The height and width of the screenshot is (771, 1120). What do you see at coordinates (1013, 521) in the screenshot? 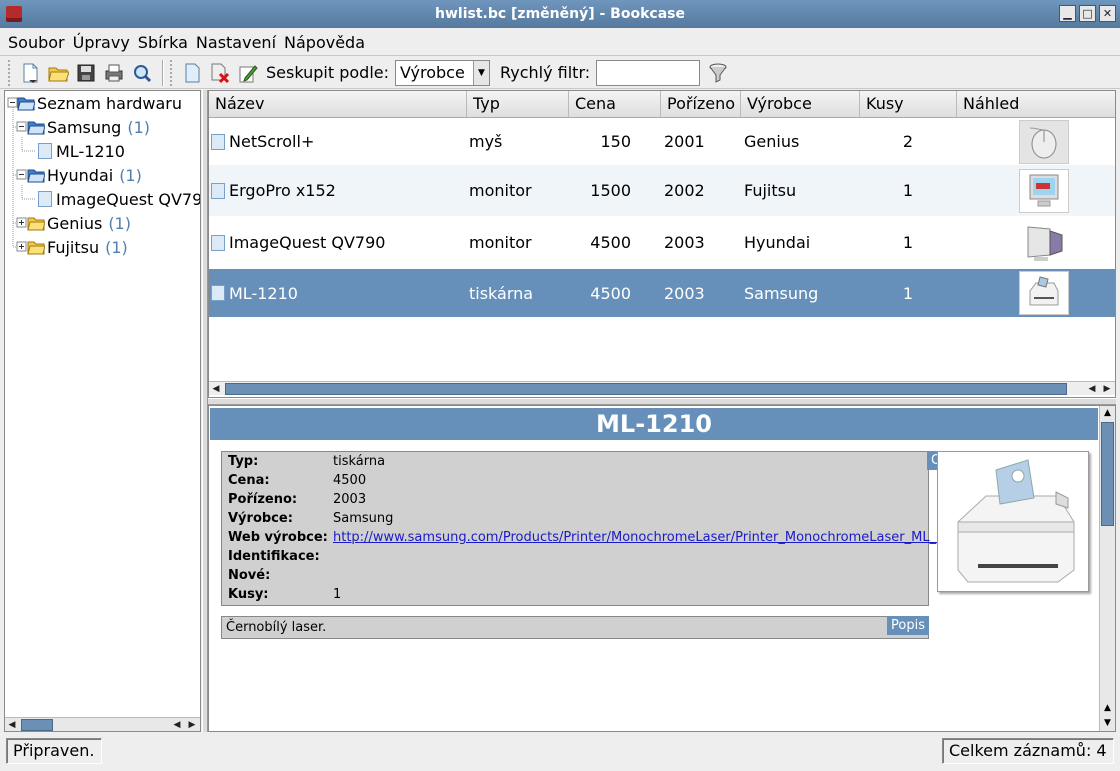
I see `product-photo` at bounding box center [1013, 521].